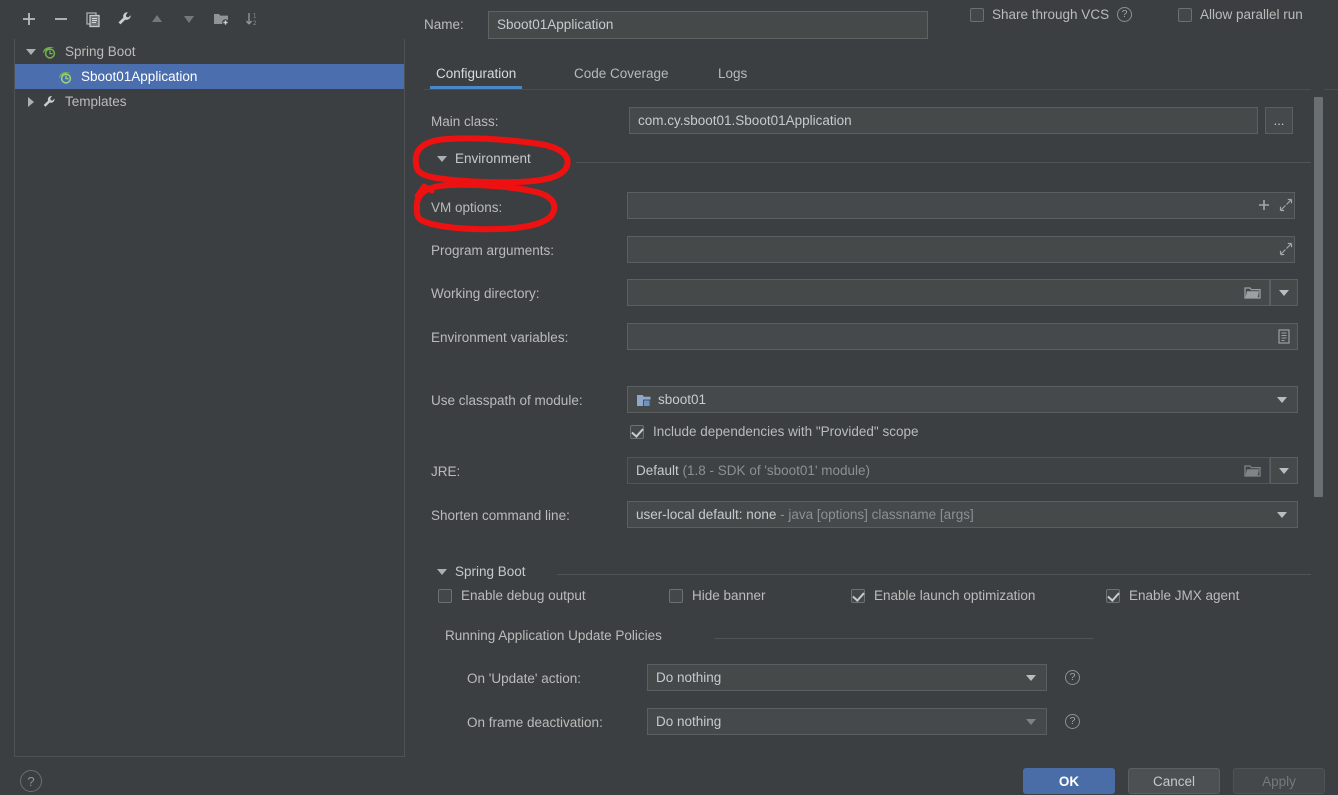  I want to click on environment-section-divider, so click(944, 162).